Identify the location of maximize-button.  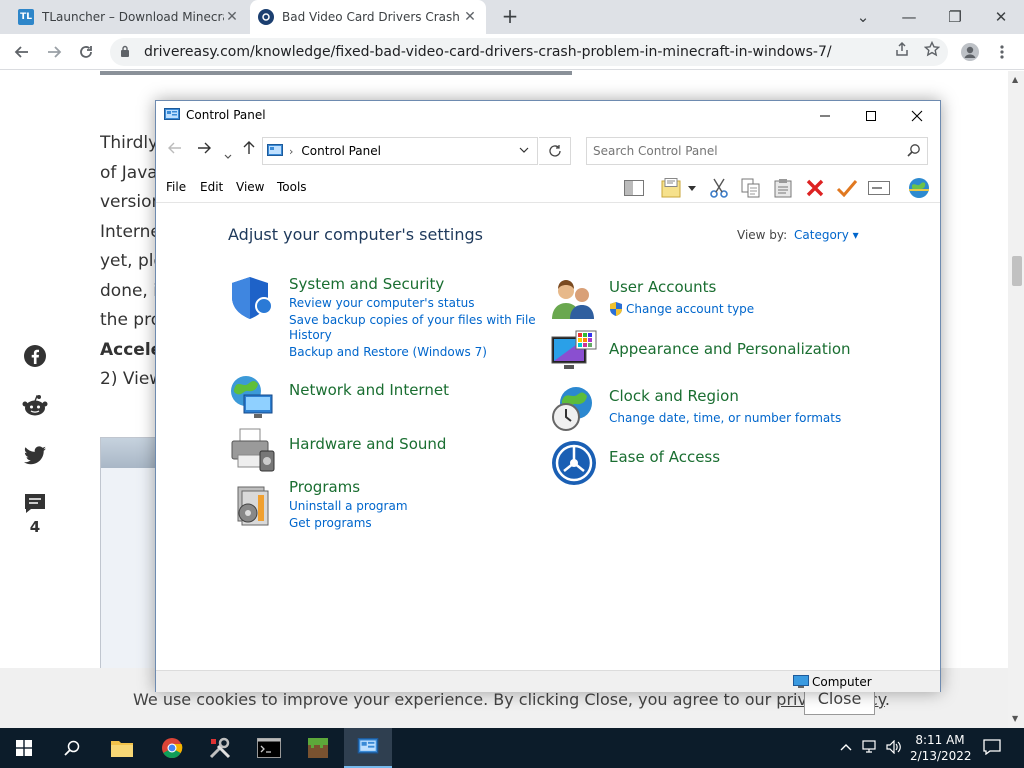
(871, 116).